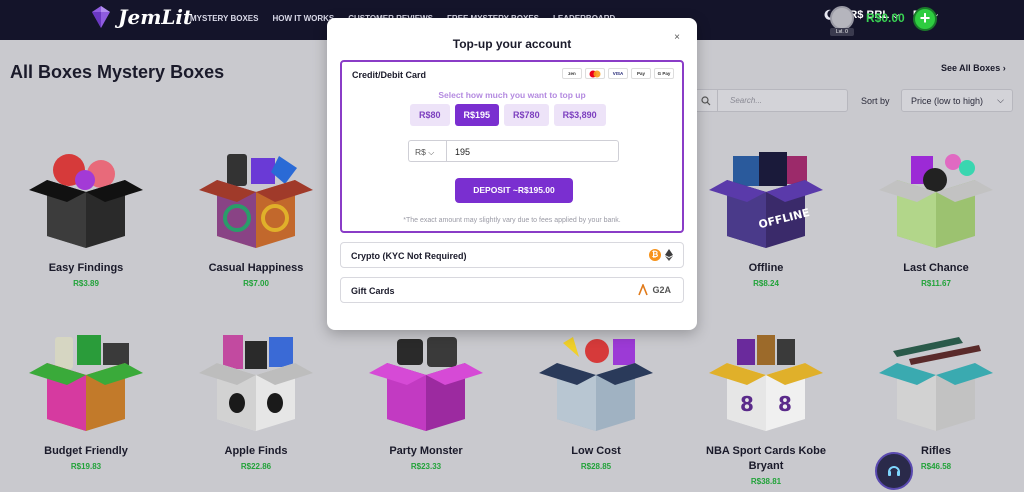 The width and height of the screenshot is (1024, 492). I want to click on payment-method-giftcards: Gift Cards G2A, so click(512, 290).